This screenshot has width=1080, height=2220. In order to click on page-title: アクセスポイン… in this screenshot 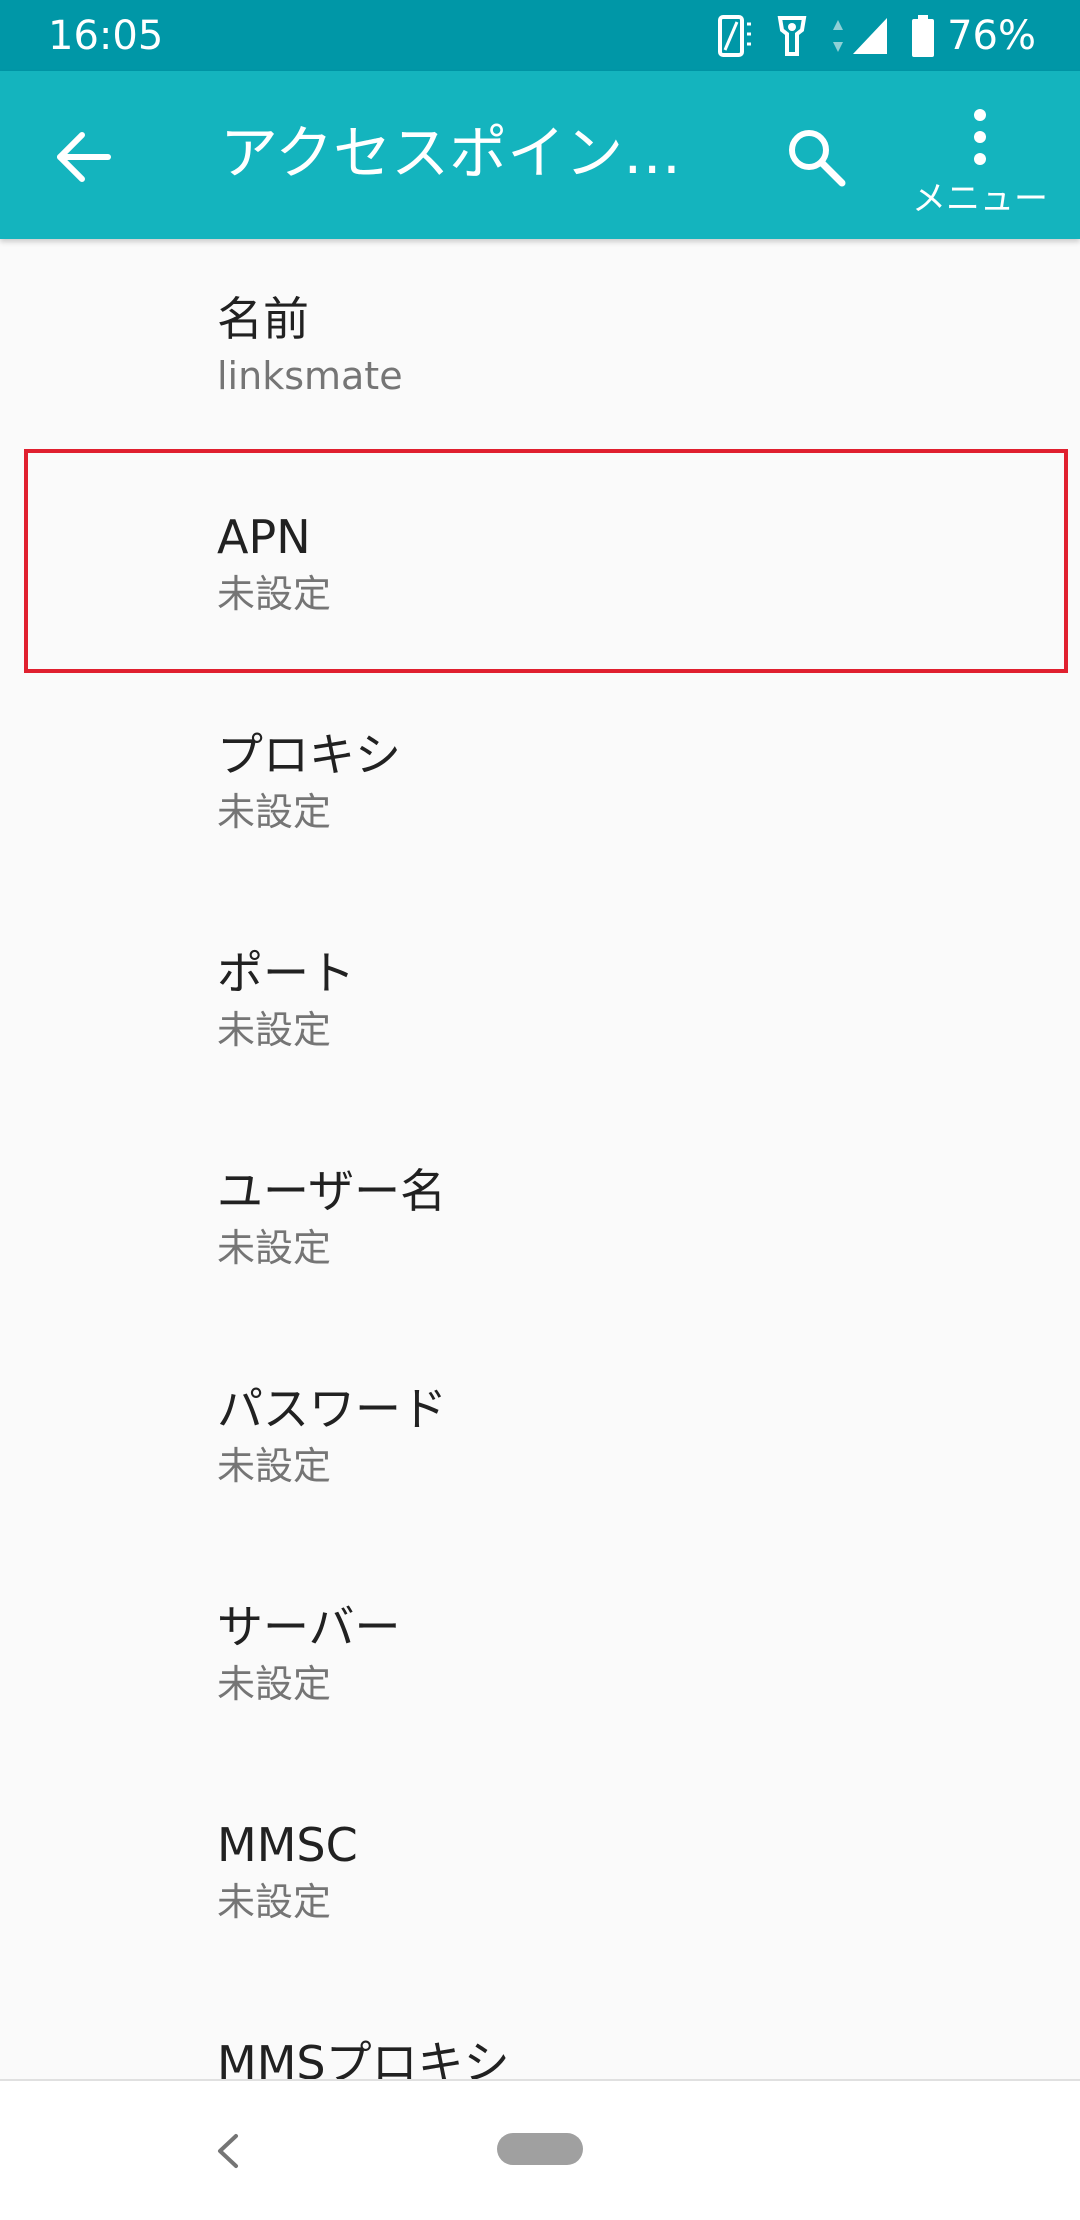, I will do `click(451, 153)`.